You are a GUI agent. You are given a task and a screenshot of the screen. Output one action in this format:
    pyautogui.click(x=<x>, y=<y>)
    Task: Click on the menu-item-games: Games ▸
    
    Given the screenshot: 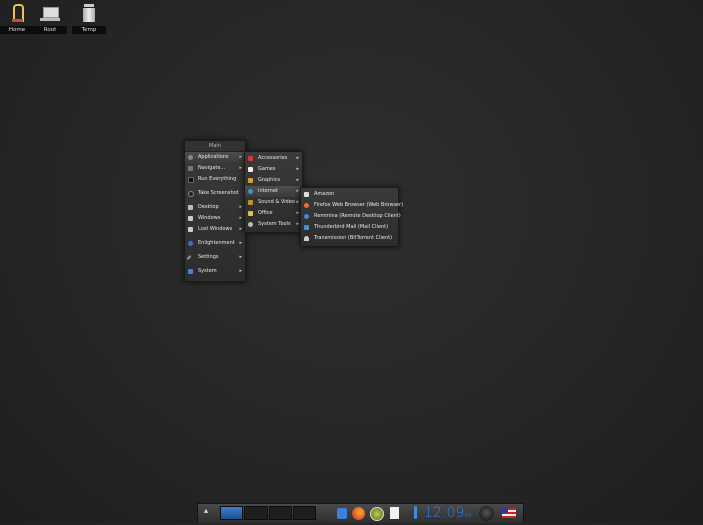 What is the action you would take?
    pyautogui.click(x=273, y=169)
    